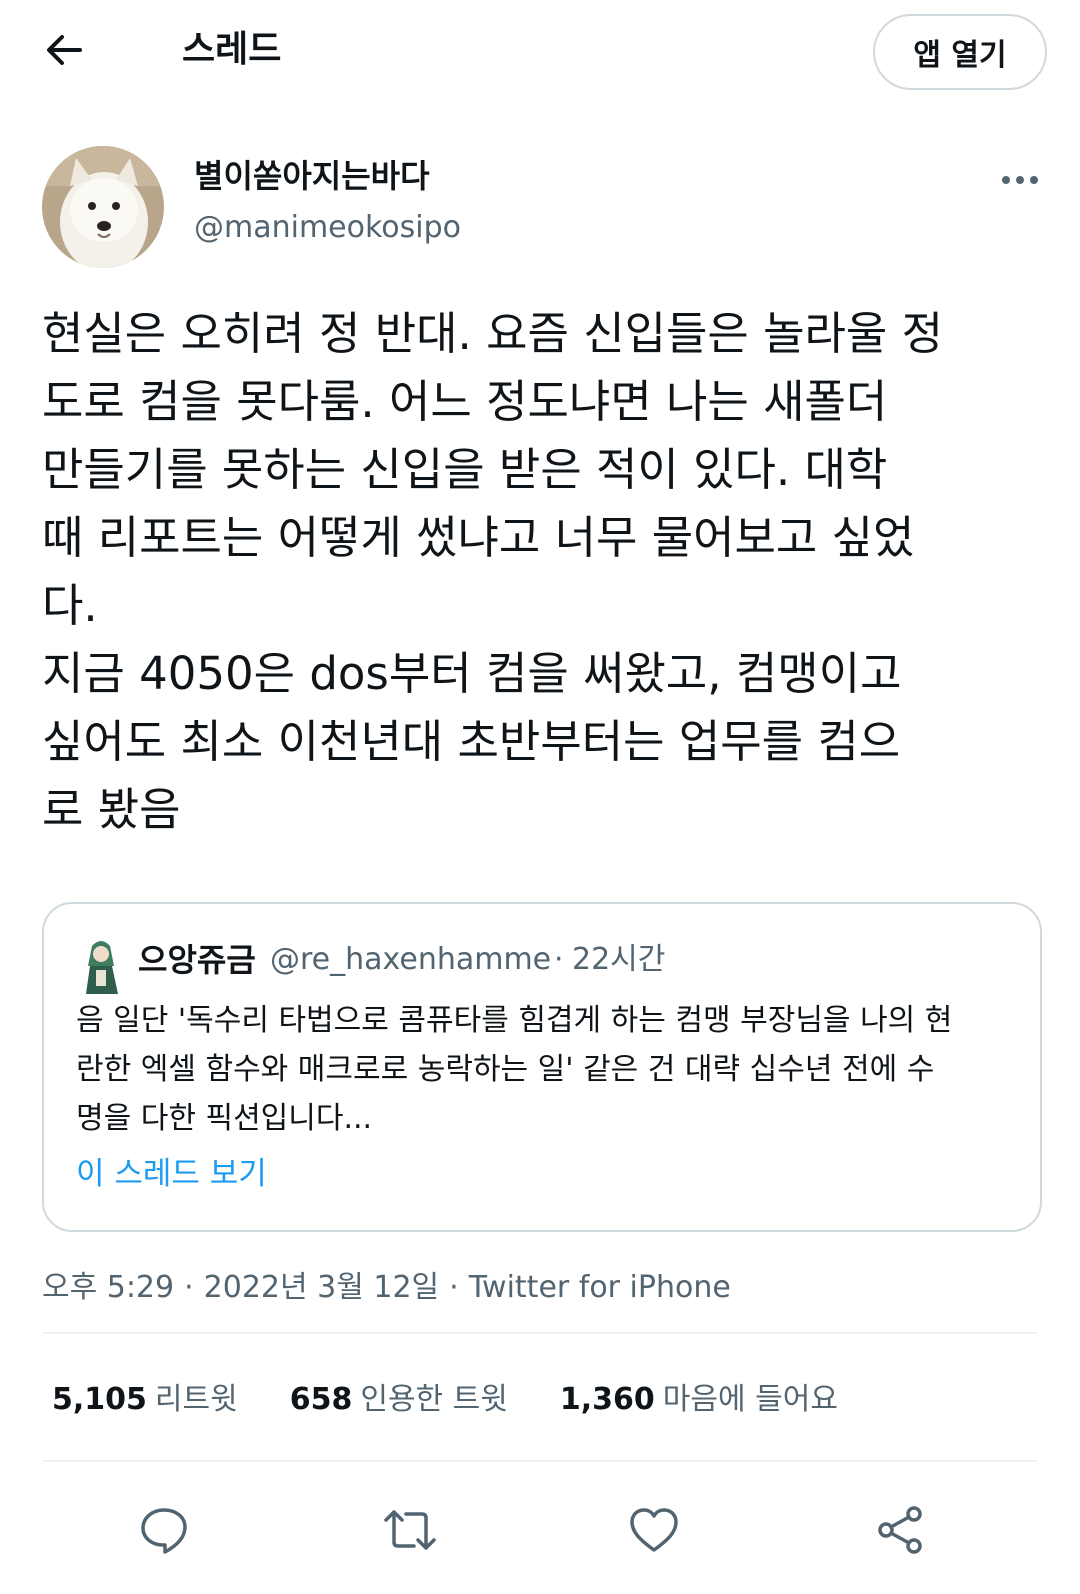  Describe the element at coordinates (472, 673) in the screenshot. I see `tweet-text-line: 지금 4050은 dos부터 컴을 써왔고, 컴맹이고` at that location.